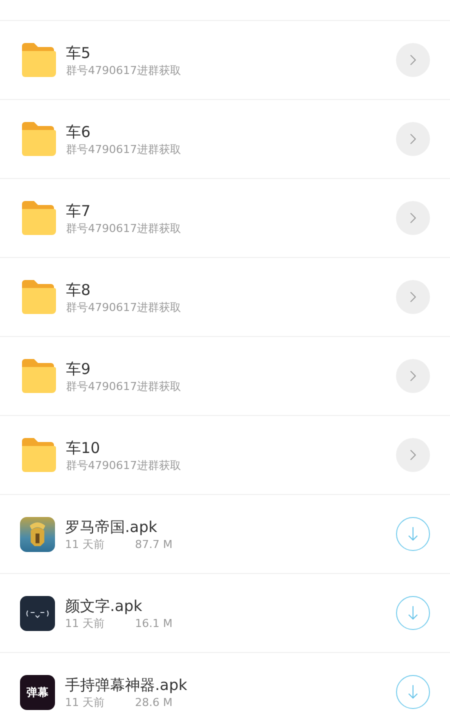 The height and width of the screenshot is (725, 450). What do you see at coordinates (79, 132) in the screenshot?
I see `file-name: 车6` at bounding box center [79, 132].